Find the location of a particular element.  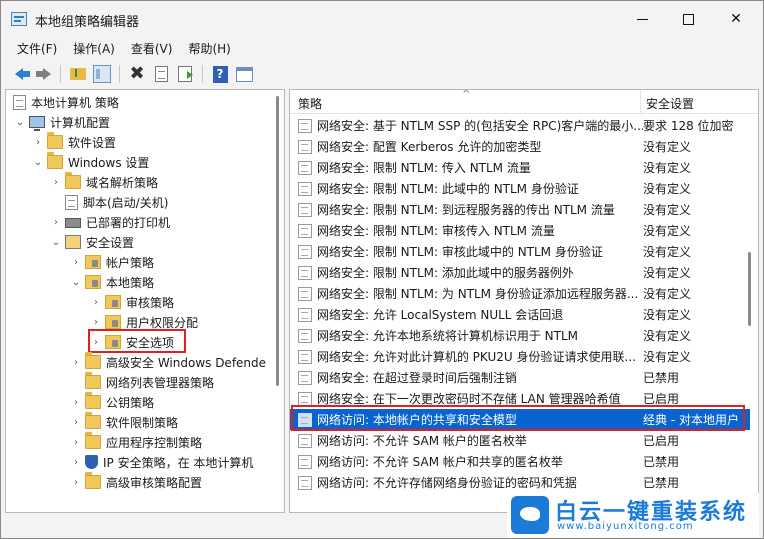

properties-button is located at coordinates (161, 74).